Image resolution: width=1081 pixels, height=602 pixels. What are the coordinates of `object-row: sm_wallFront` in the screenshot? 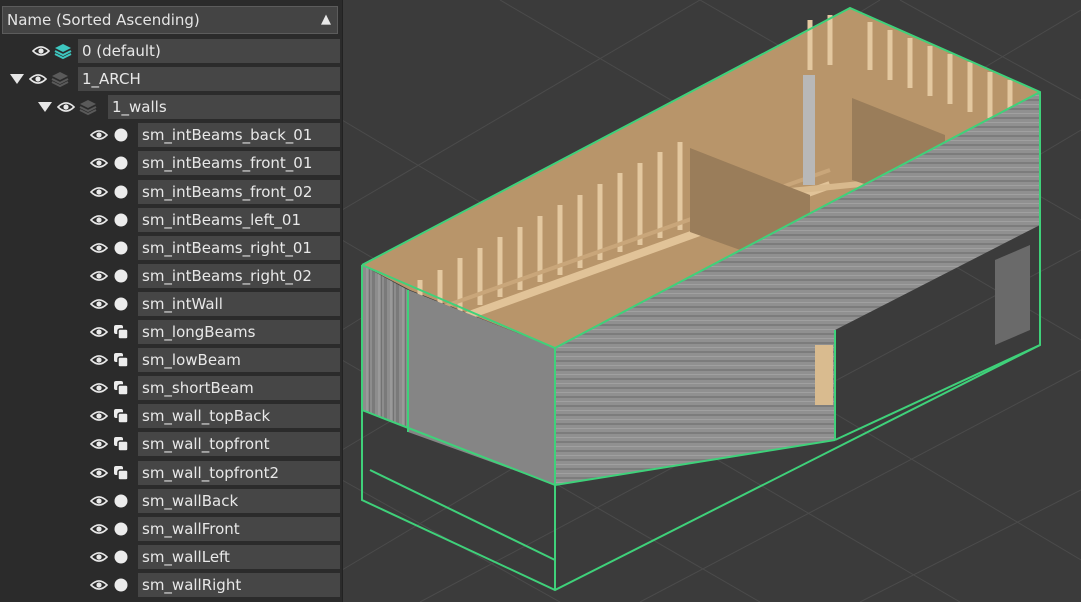 It's located at (215, 529).